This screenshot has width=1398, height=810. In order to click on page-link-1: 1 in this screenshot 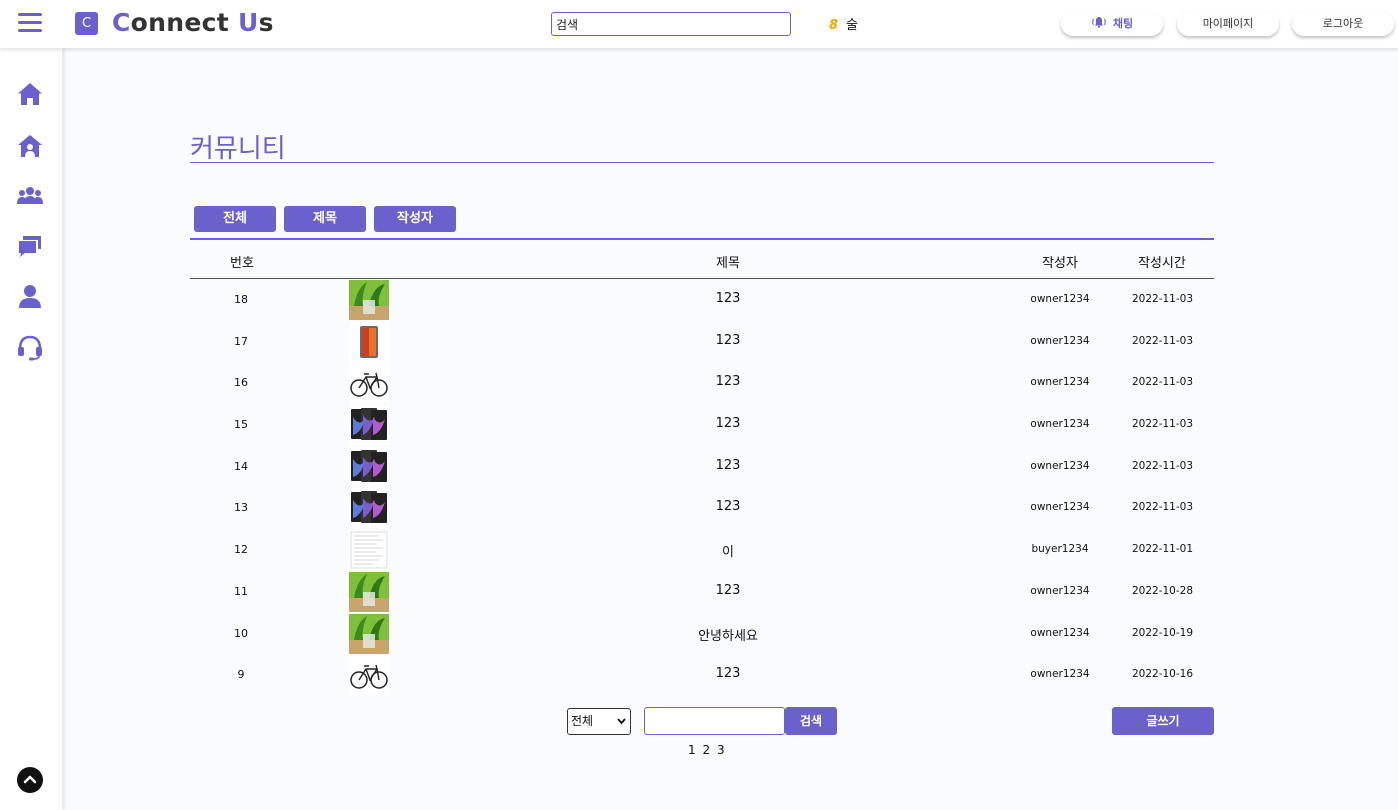, I will do `click(692, 750)`.